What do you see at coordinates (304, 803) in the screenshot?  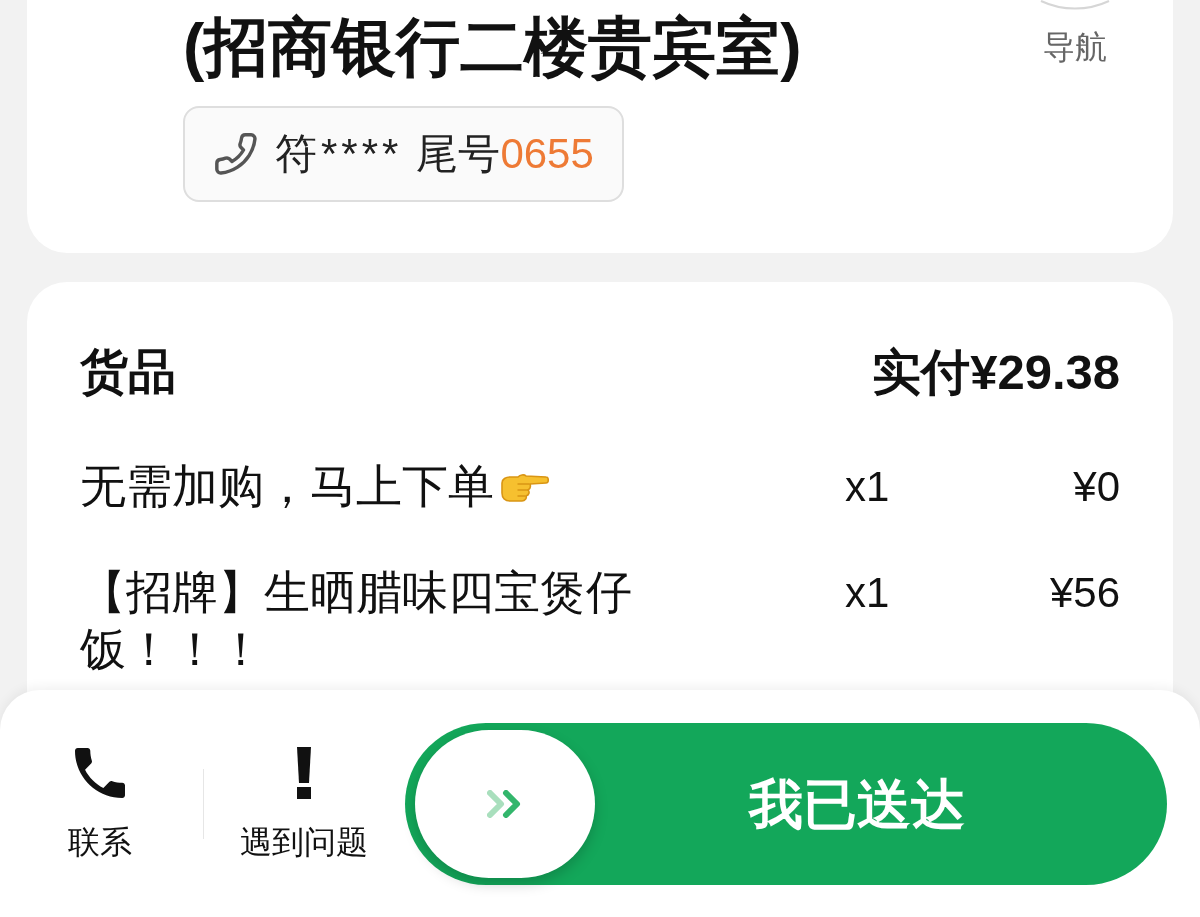 I see `problem-button: 遇到问题` at bounding box center [304, 803].